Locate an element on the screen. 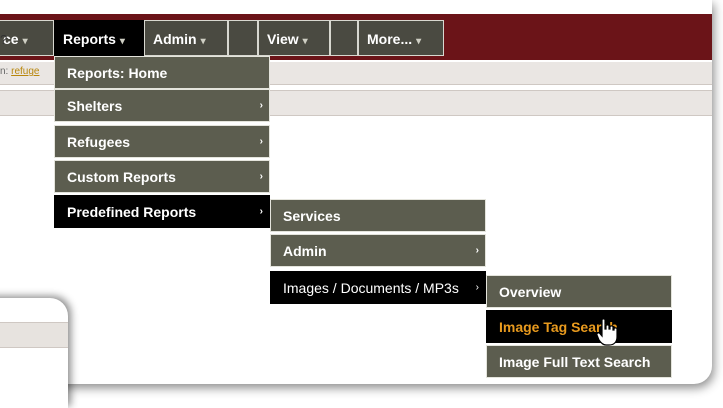  left-fragment: ? is located at coordinates (4, 39).